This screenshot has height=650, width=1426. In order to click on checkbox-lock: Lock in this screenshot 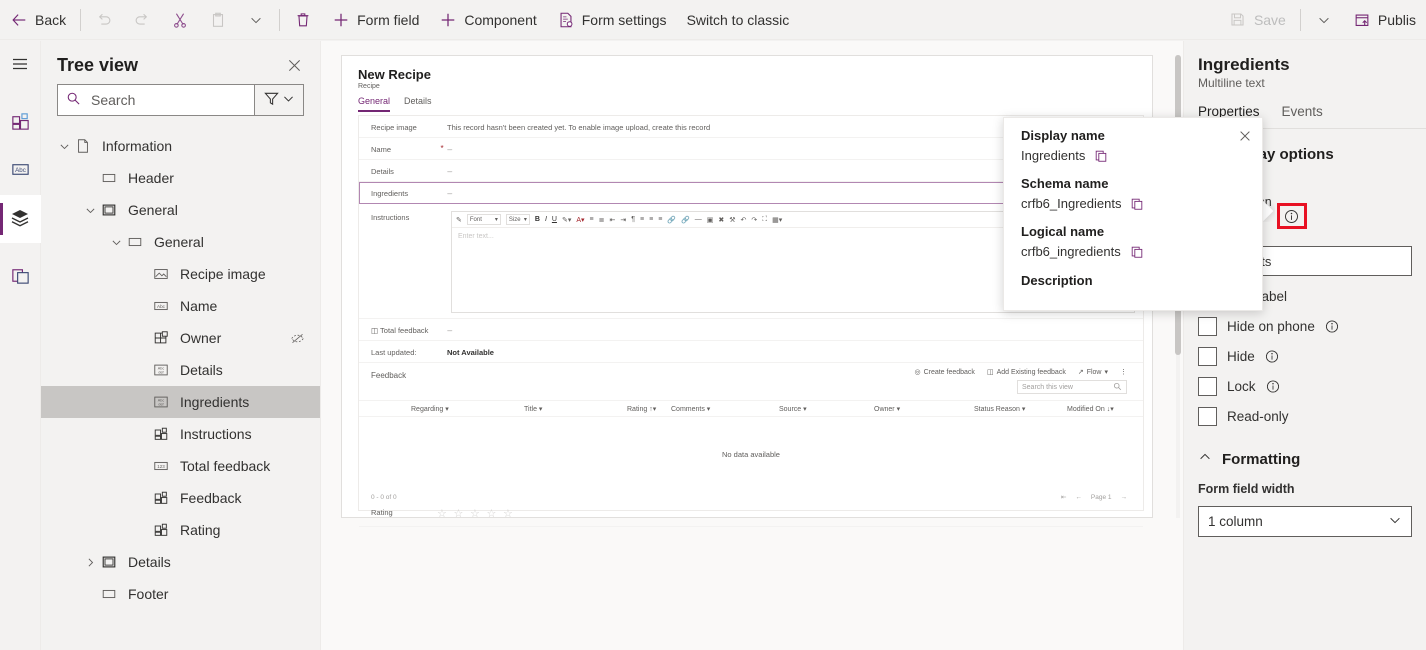, I will do `click(1305, 381)`.